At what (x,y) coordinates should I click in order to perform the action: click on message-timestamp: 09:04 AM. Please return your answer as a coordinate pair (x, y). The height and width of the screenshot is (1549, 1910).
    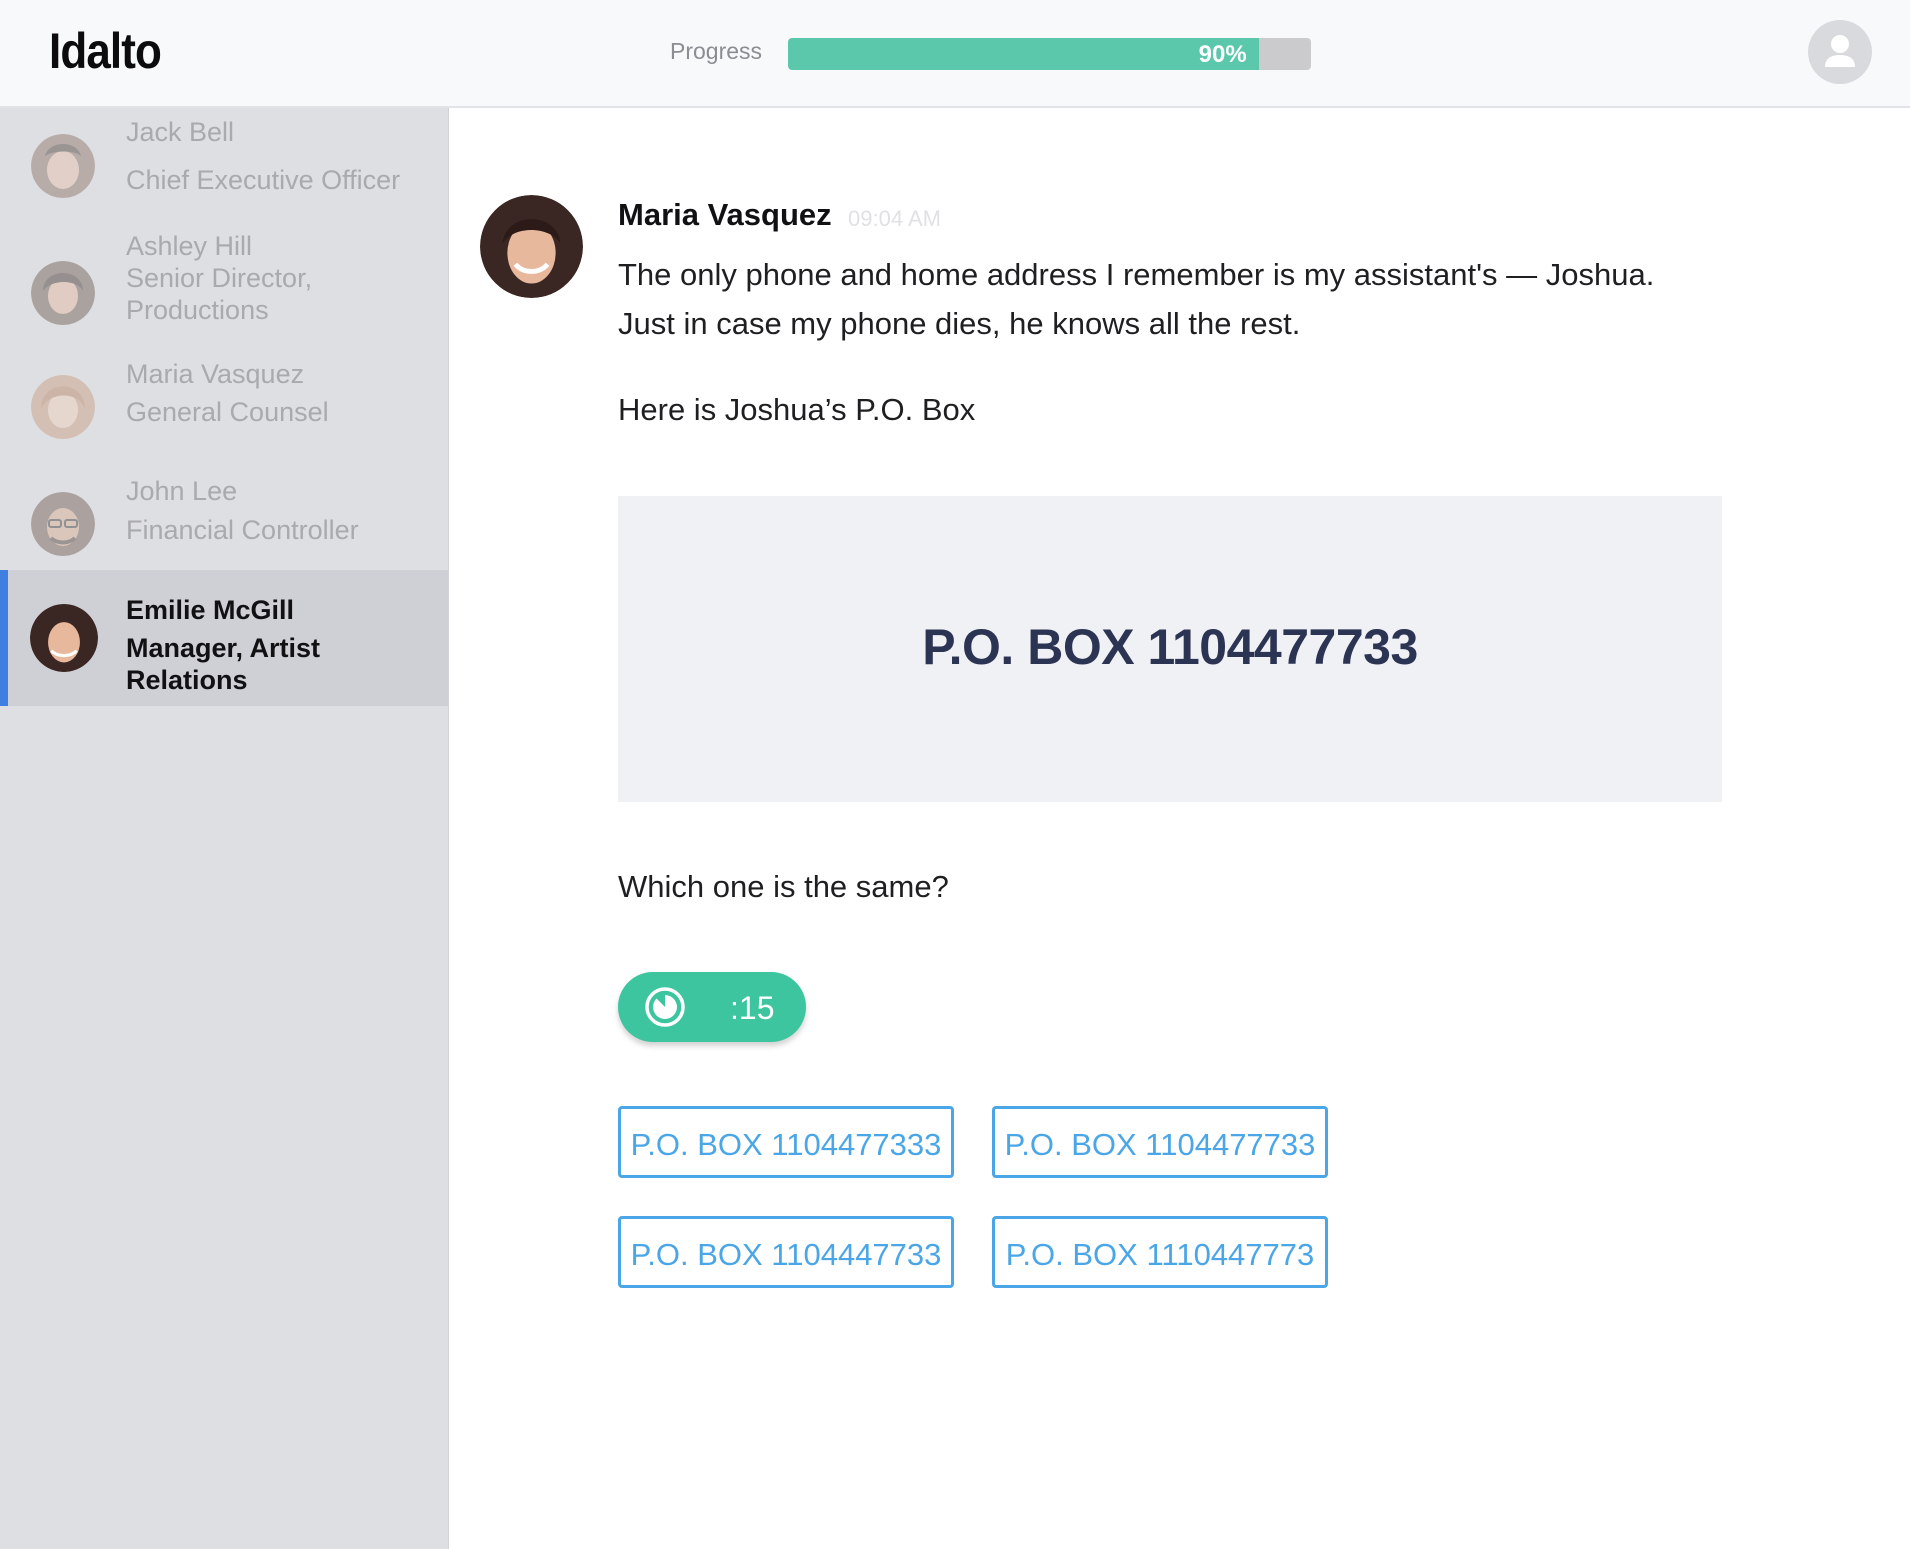
    Looking at the image, I should click on (894, 218).